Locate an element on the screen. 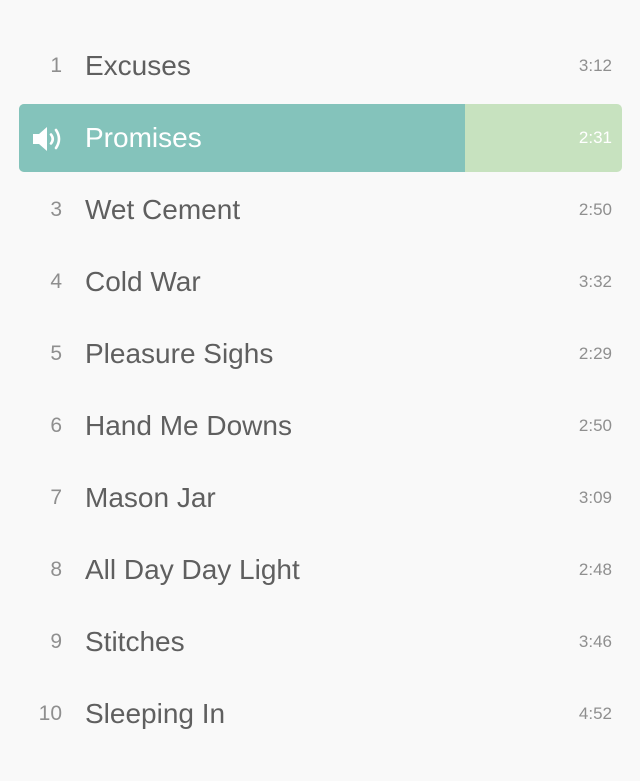  track-duration: 2:48 is located at coordinates (595, 569).